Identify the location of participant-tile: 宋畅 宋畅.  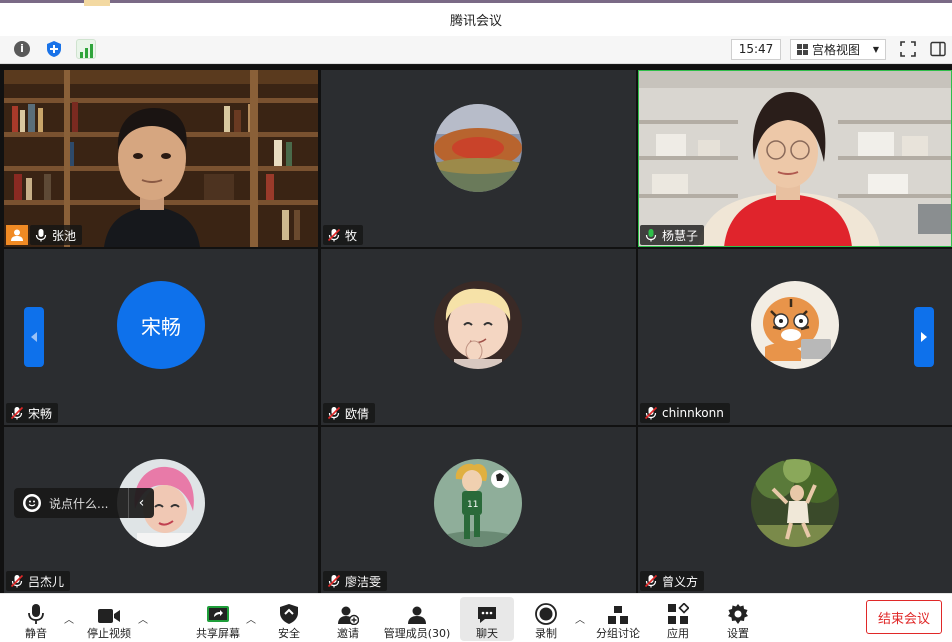
(161, 337).